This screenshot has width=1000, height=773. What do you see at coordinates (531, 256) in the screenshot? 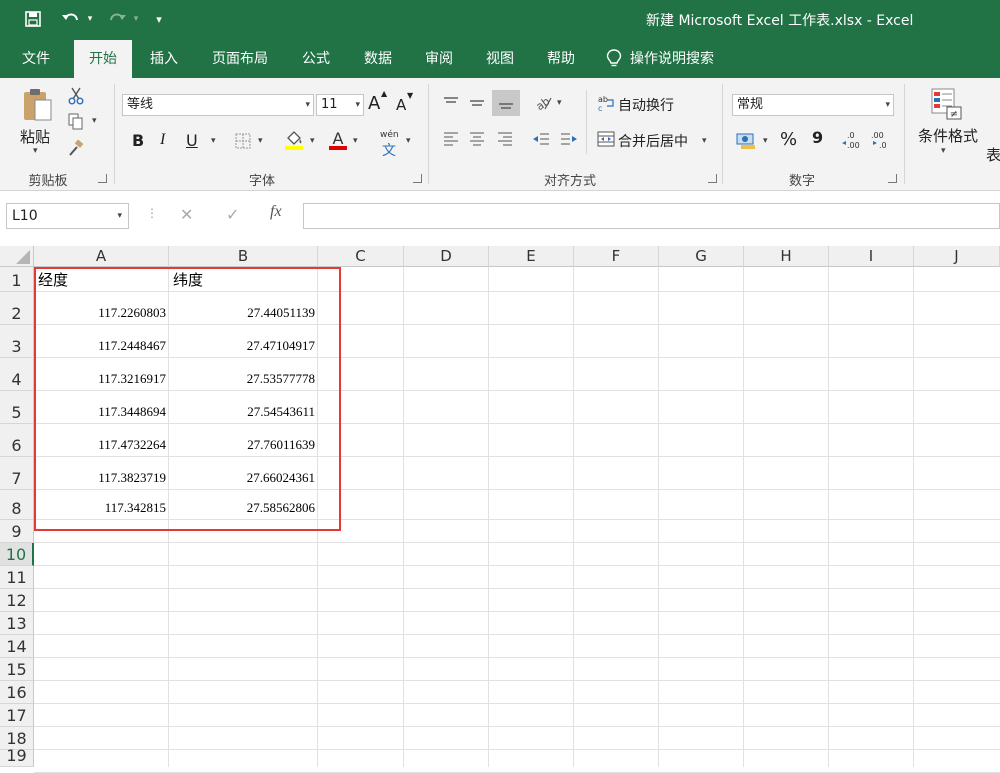
I see `column-header-e: E` at bounding box center [531, 256].